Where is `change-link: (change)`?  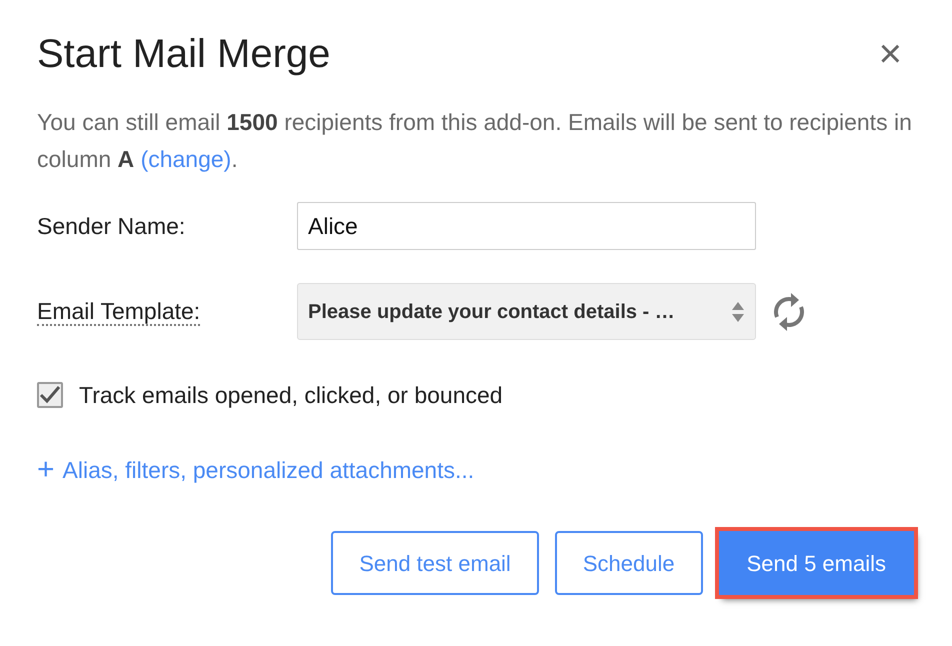 change-link: (change) is located at coordinates (186, 159).